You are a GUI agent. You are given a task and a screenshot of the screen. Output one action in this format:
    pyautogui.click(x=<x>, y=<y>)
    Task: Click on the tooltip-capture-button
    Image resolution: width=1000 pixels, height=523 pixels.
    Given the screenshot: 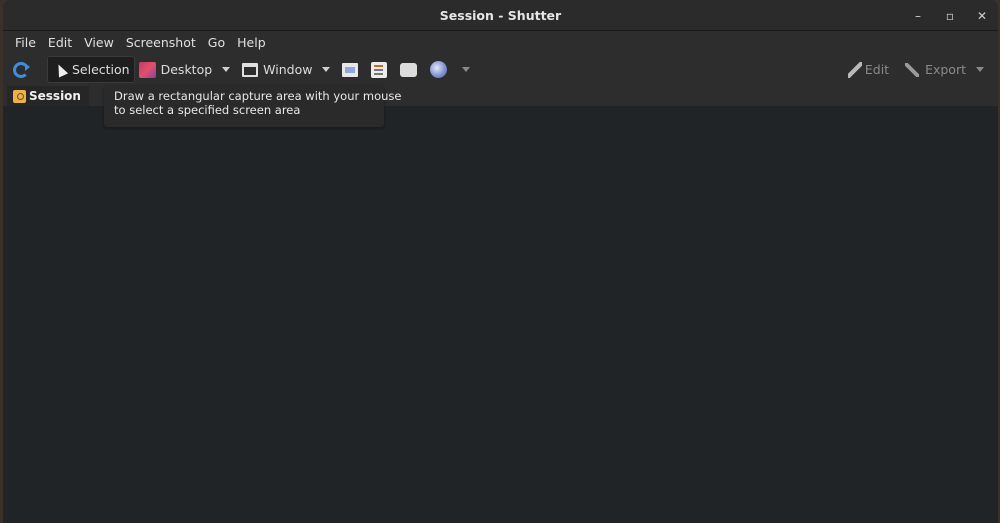 What is the action you would take?
    pyautogui.click(x=381, y=69)
    